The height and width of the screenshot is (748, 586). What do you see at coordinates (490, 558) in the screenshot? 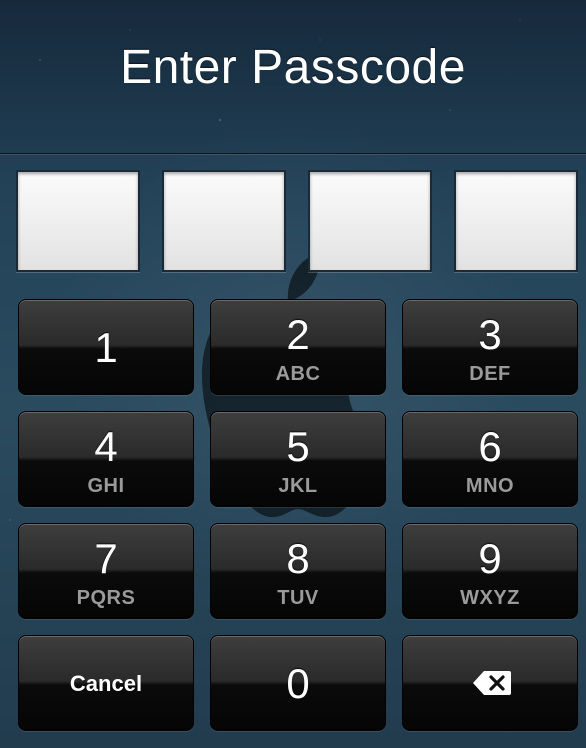
I see `key-digit: 9` at bounding box center [490, 558].